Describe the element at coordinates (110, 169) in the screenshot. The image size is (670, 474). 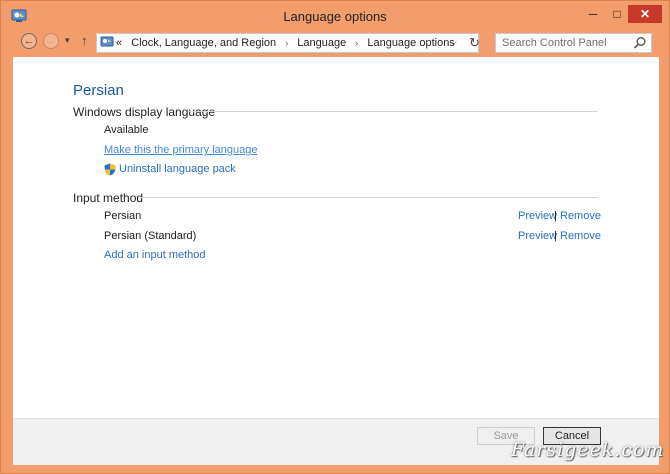
I see `uac-shield-icon` at that location.